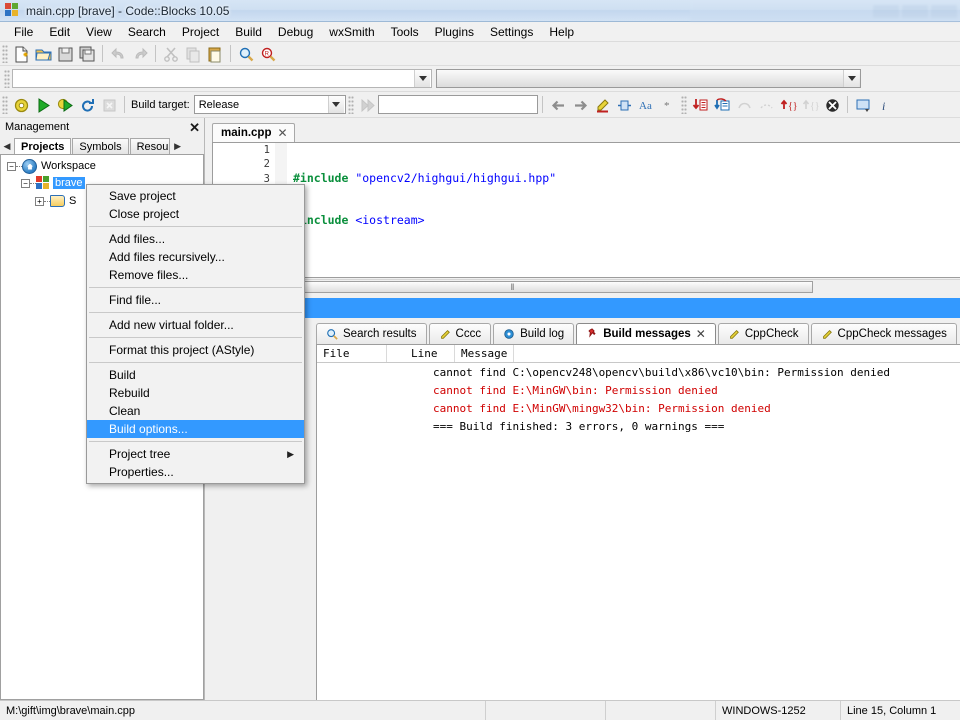 The height and width of the screenshot is (720, 960). Describe the element at coordinates (810, 105) in the screenshot. I see `break-debugger-icon: {}` at that location.